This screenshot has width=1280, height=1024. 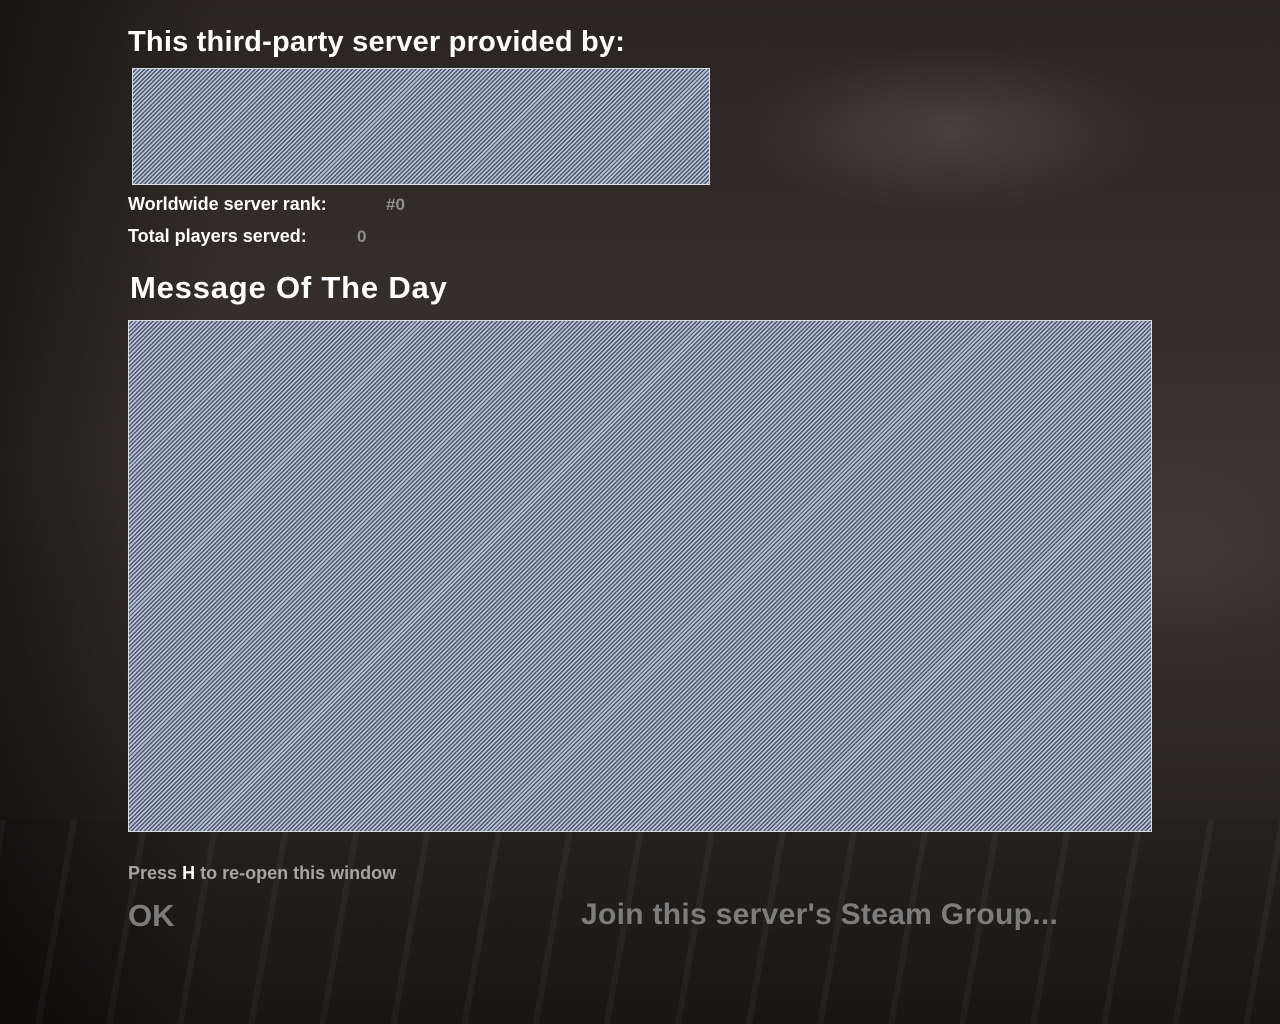 What do you see at coordinates (421, 126) in the screenshot?
I see `server-logo-image` at bounding box center [421, 126].